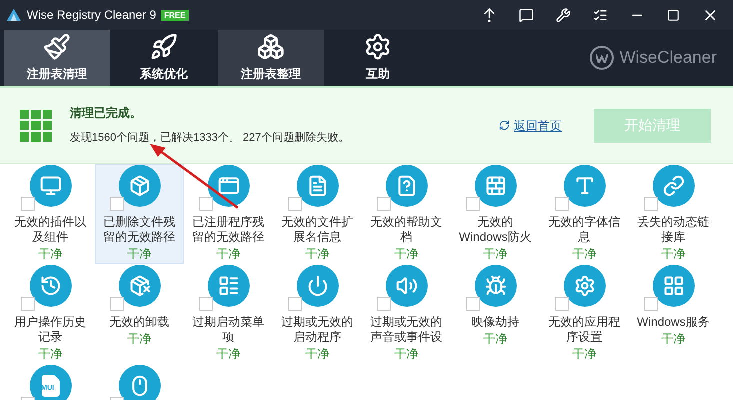  Describe the element at coordinates (228, 214) in the screenshot. I see `category-item: 已注册程序残留的无效路径 干净` at that location.